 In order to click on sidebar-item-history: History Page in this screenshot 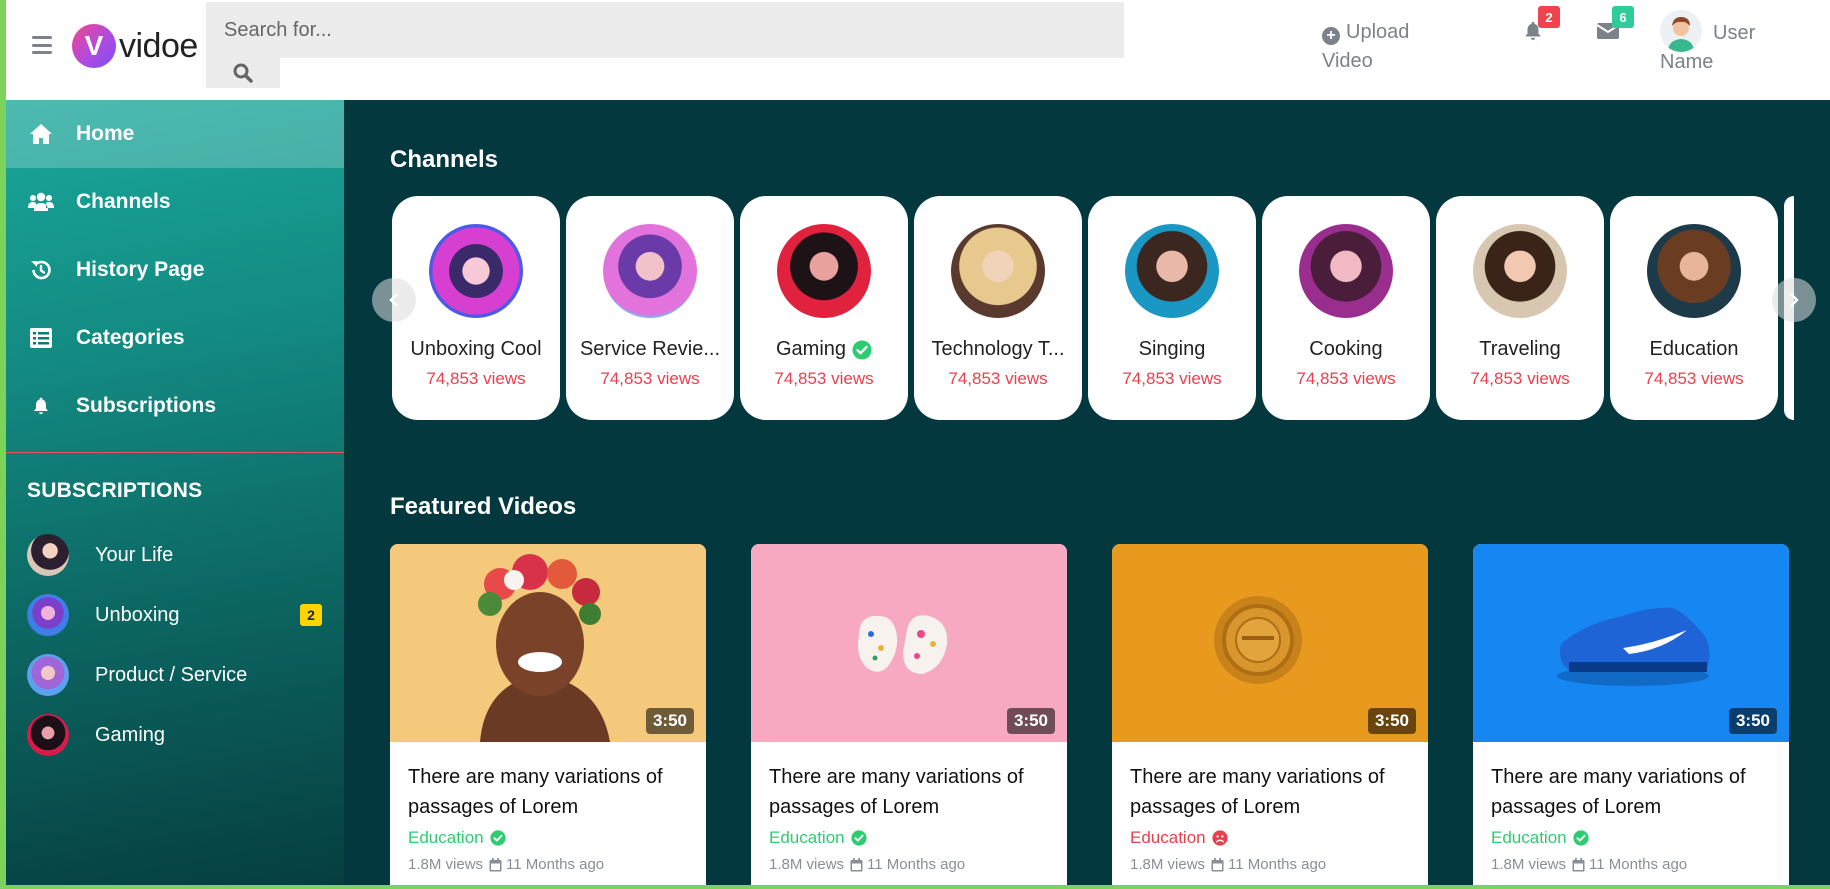, I will do `click(175, 270)`.